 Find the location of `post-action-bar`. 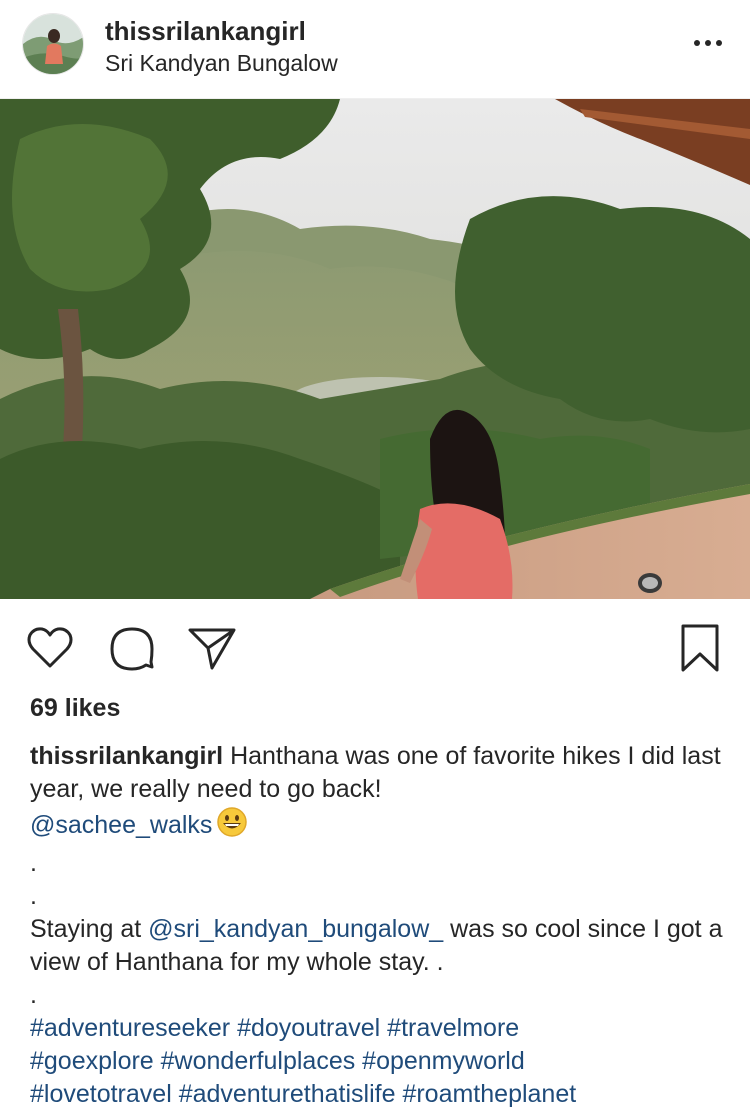

post-action-bar is located at coordinates (375, 646).